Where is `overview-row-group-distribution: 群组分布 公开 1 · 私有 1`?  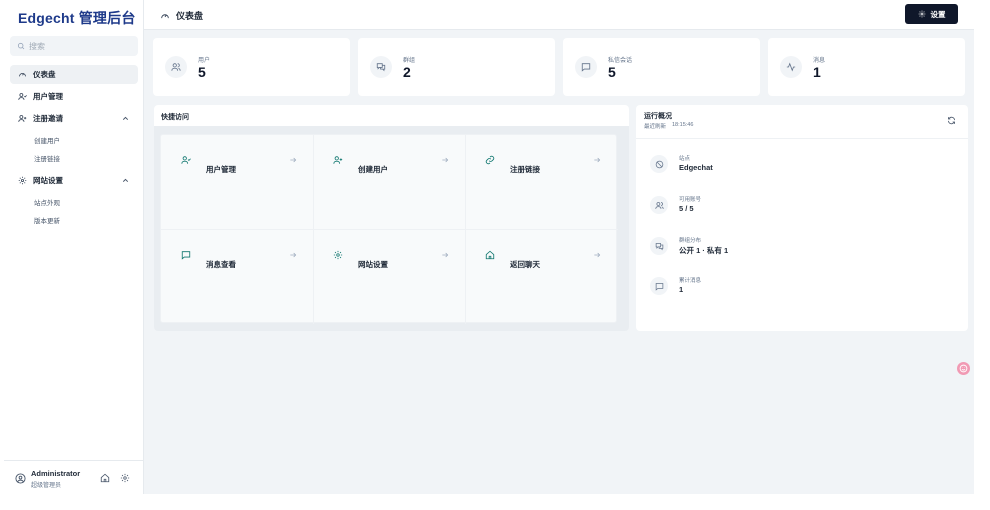 overview-row-group-distribution: 群组分布 公开 1 · 私有 1 is located at coordinates (800, 246).